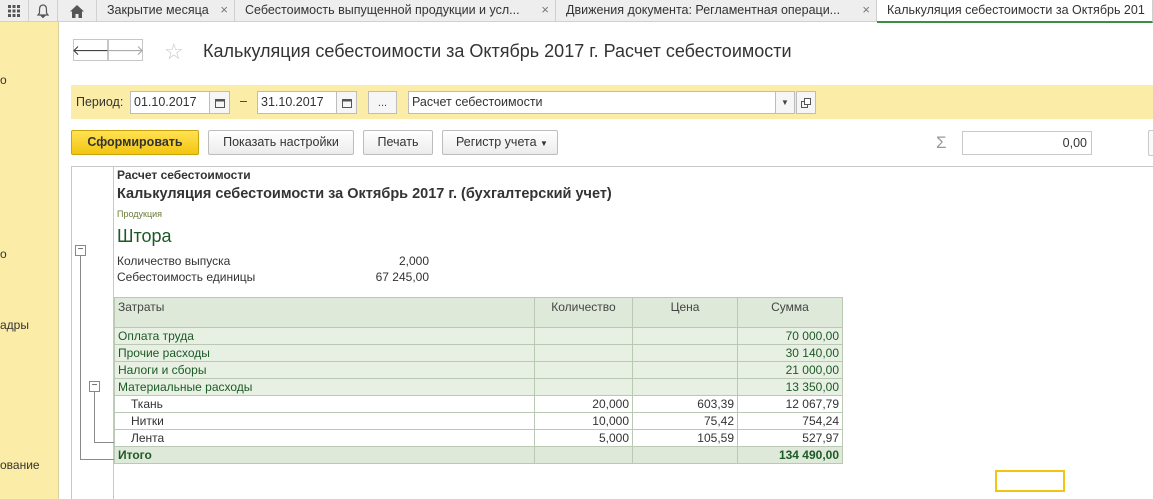 The height and width of the screenshot is (499, 1153). Describe the element at coordinates (324, 353) in the screenshot. I see `cost-item: Прочие расходы` at that location.